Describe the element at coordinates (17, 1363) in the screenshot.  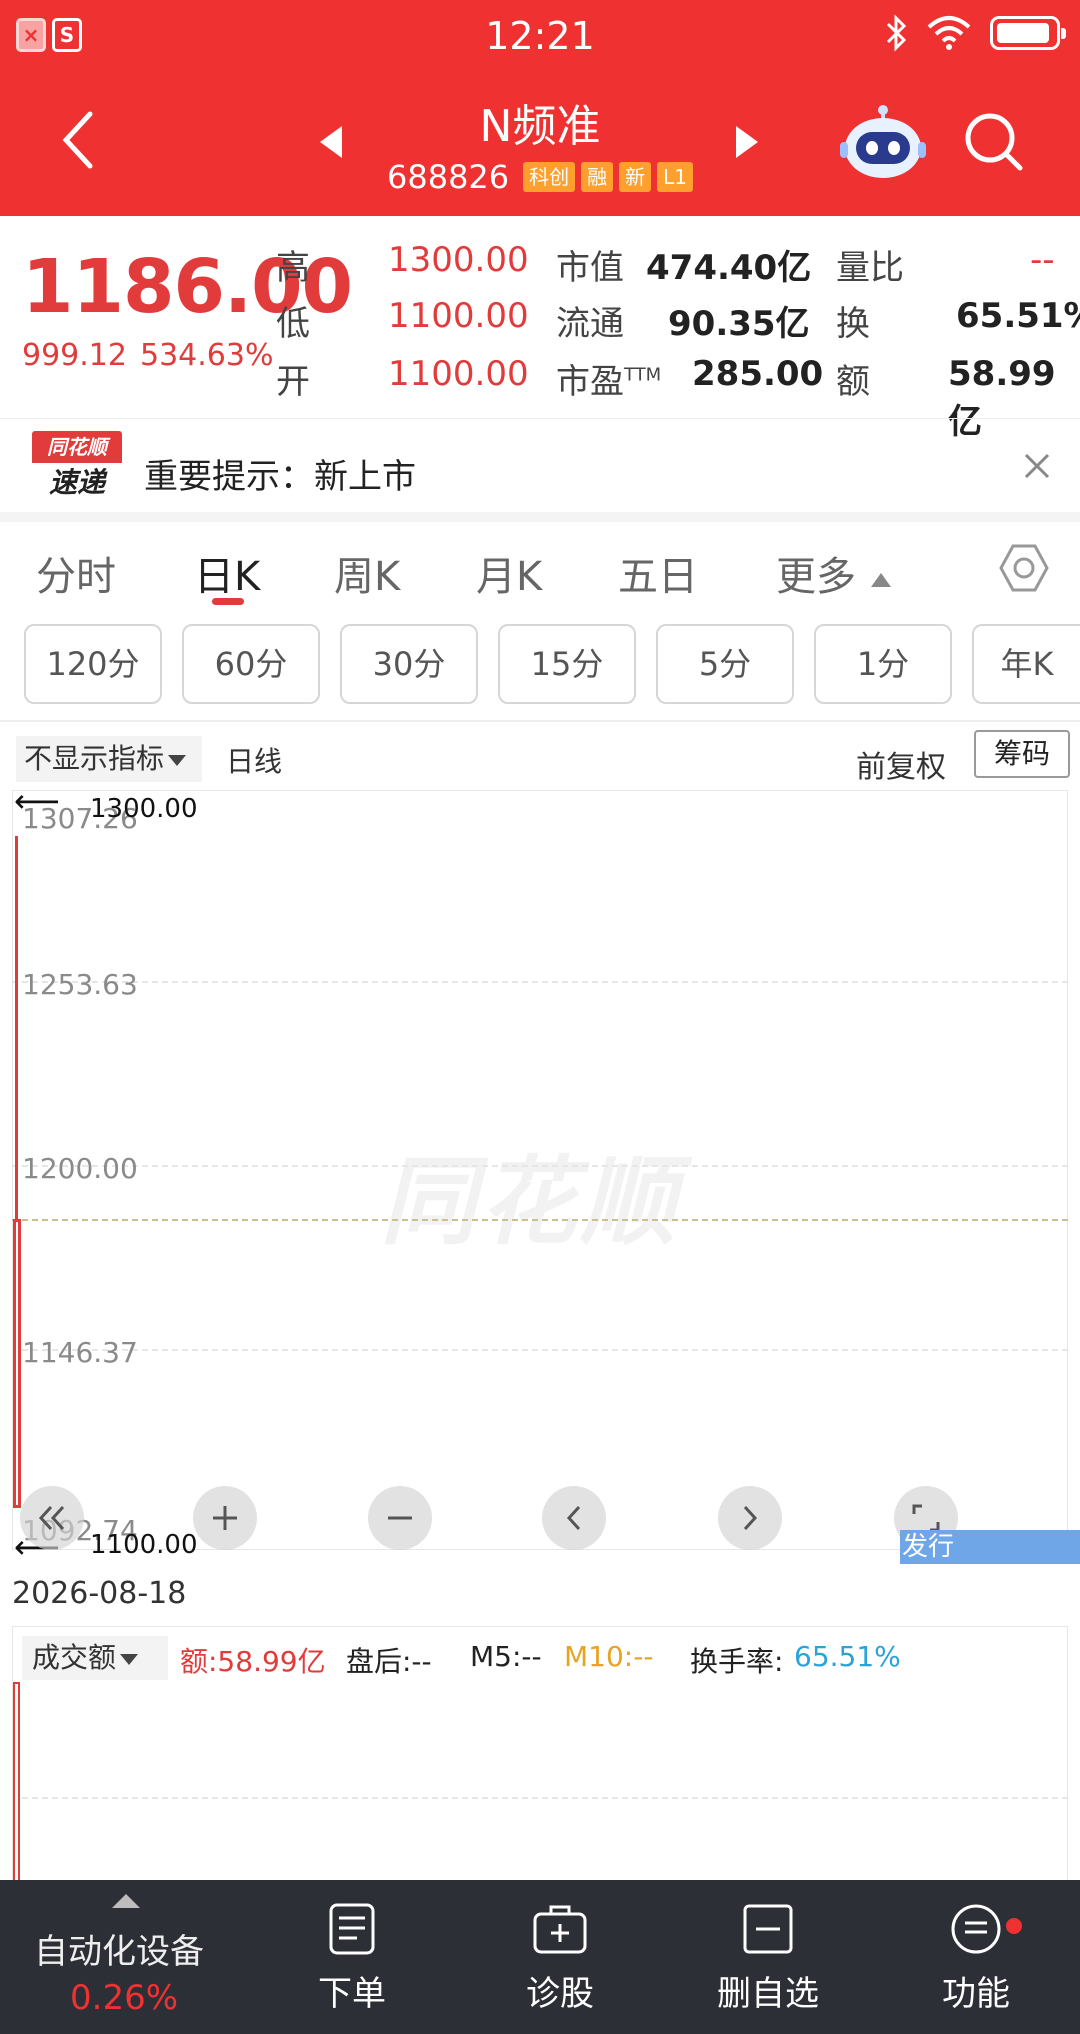
I see `candle-body` at that location.